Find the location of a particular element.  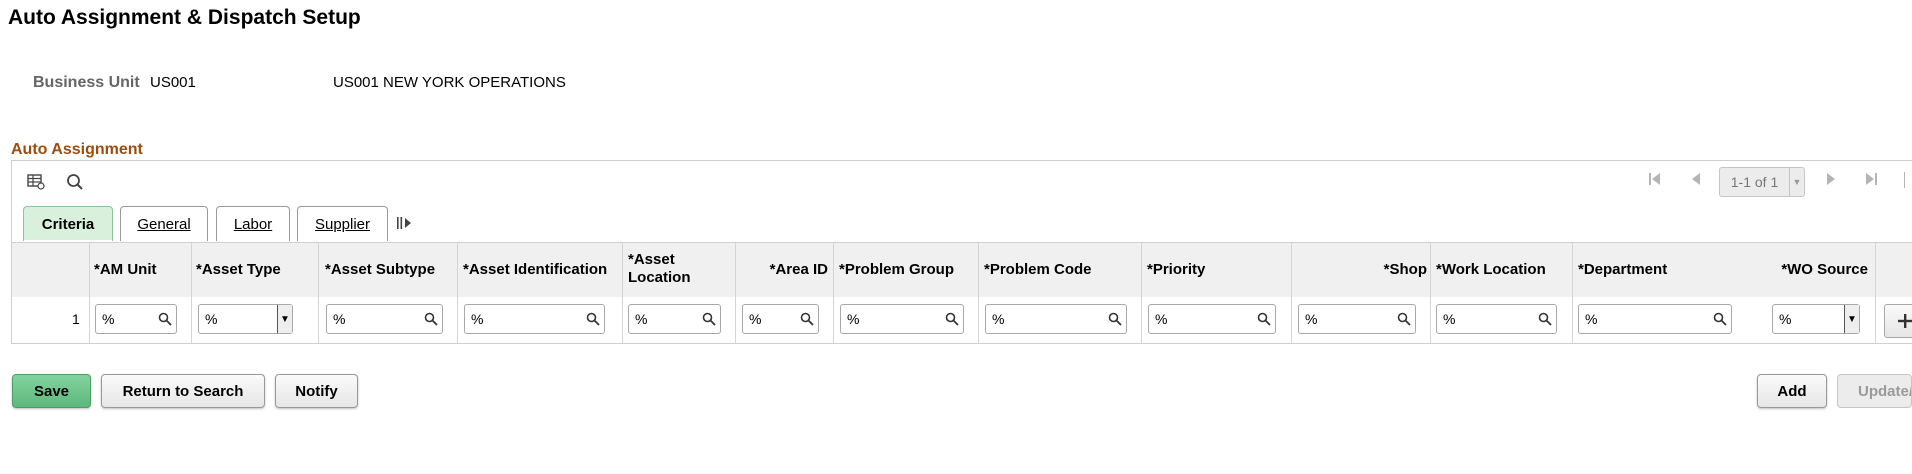

search-icon is located at coordinates (75, 182).